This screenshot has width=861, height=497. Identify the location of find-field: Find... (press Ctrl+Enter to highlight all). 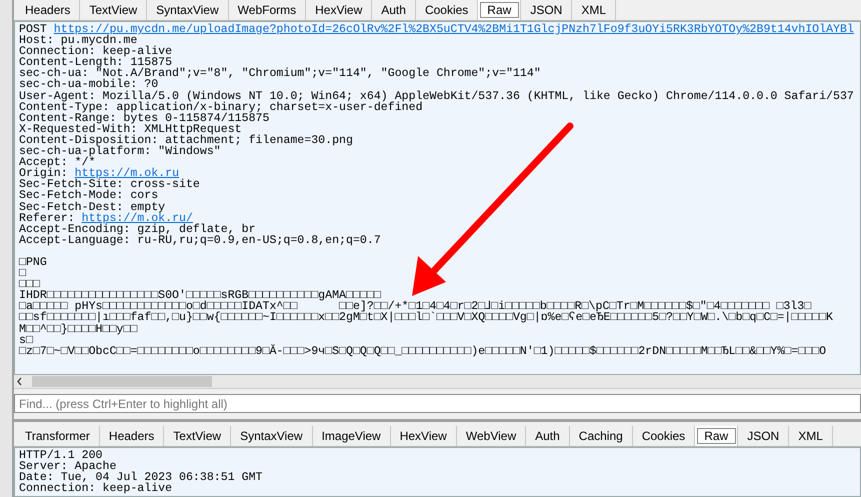
(437, 403).